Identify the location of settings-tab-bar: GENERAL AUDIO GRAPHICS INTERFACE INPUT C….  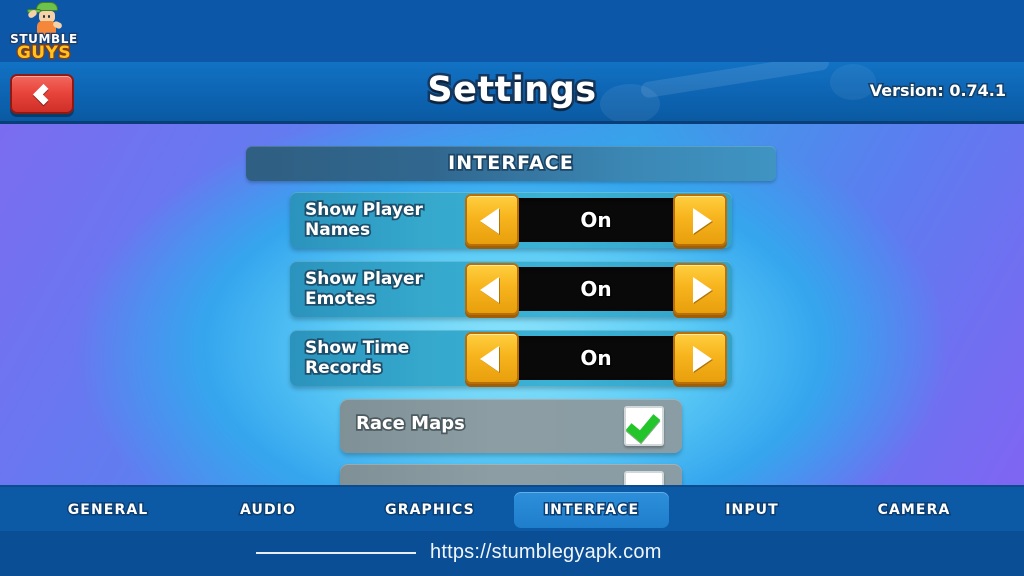
(512, 508).